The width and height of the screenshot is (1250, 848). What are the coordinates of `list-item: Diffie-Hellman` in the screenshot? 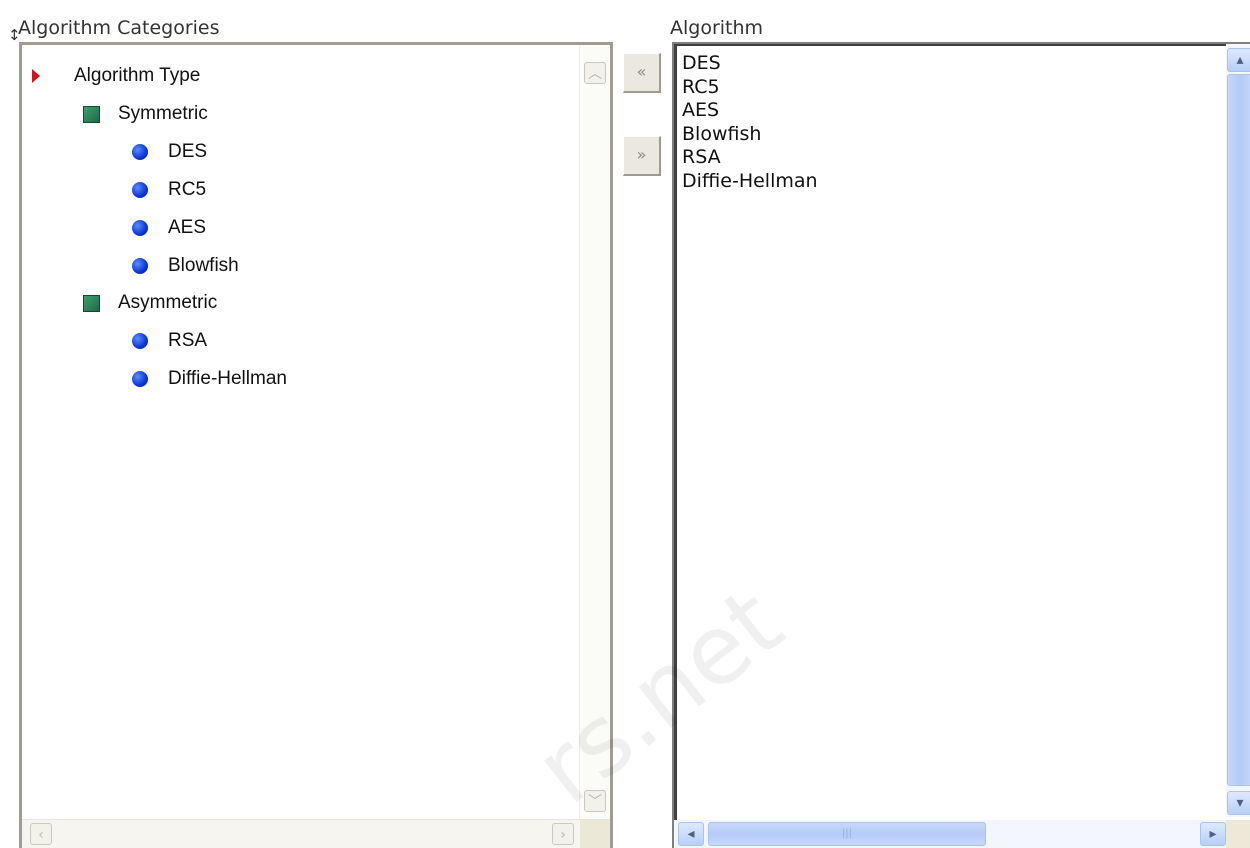 It's located at (750, 182).